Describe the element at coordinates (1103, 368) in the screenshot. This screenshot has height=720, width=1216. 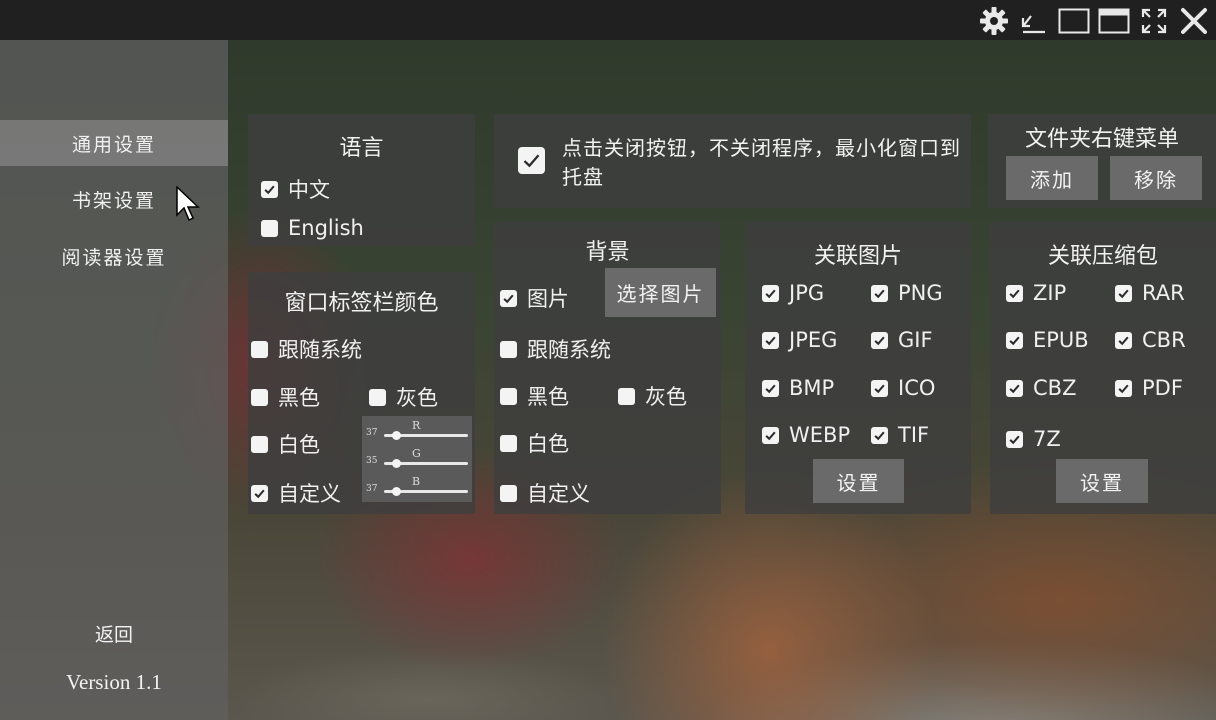
I see `archive-association-panel: 关联压缩包 ZIP RAR EPUB CBR CBZ PDF 7Z 设置` at that location.